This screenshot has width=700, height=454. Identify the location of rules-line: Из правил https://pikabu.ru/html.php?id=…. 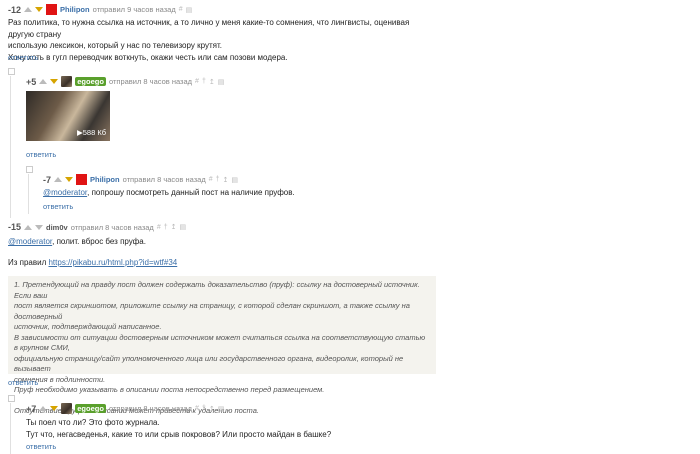
(92, 263).